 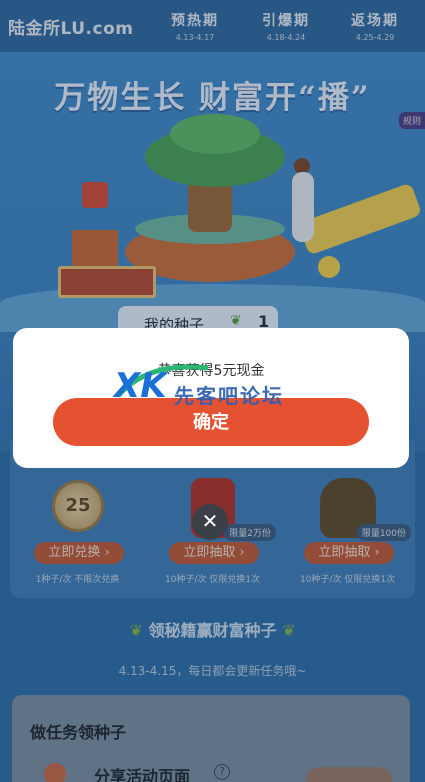 I want to click on close-icon: ✕, so click(x=210, y=522).